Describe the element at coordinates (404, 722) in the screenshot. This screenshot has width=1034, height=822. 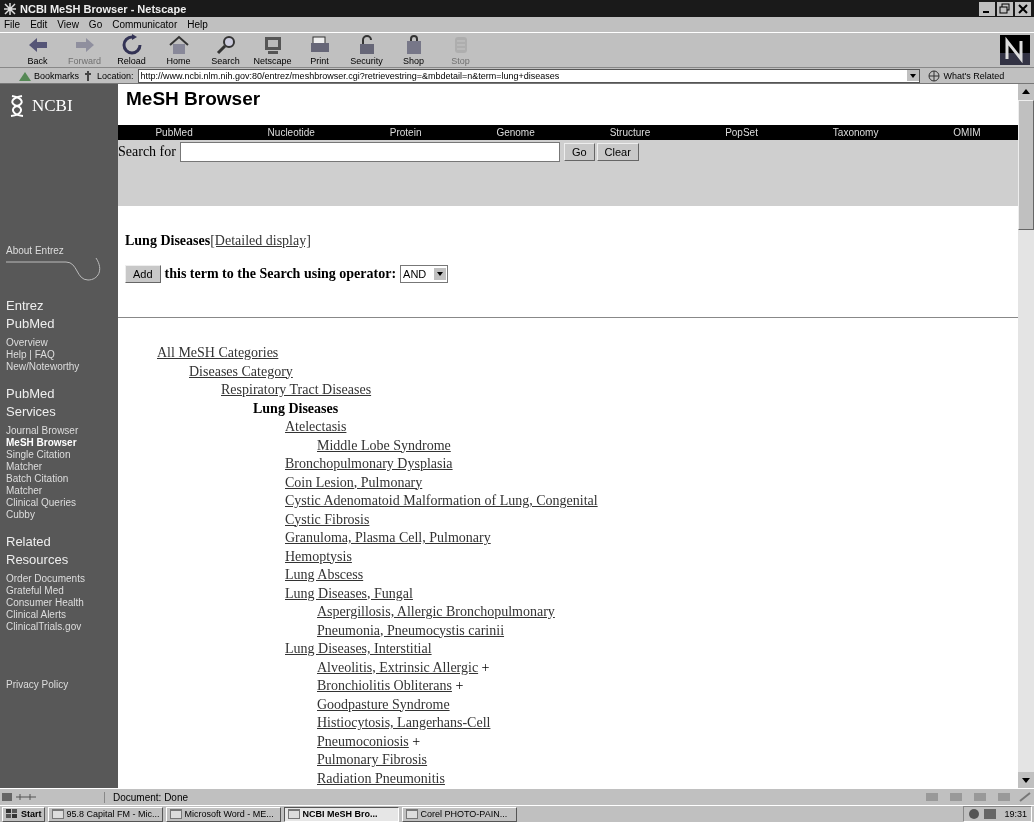
I see `tree-link: Histiocytosis, Langerhans-Cell` at that location.